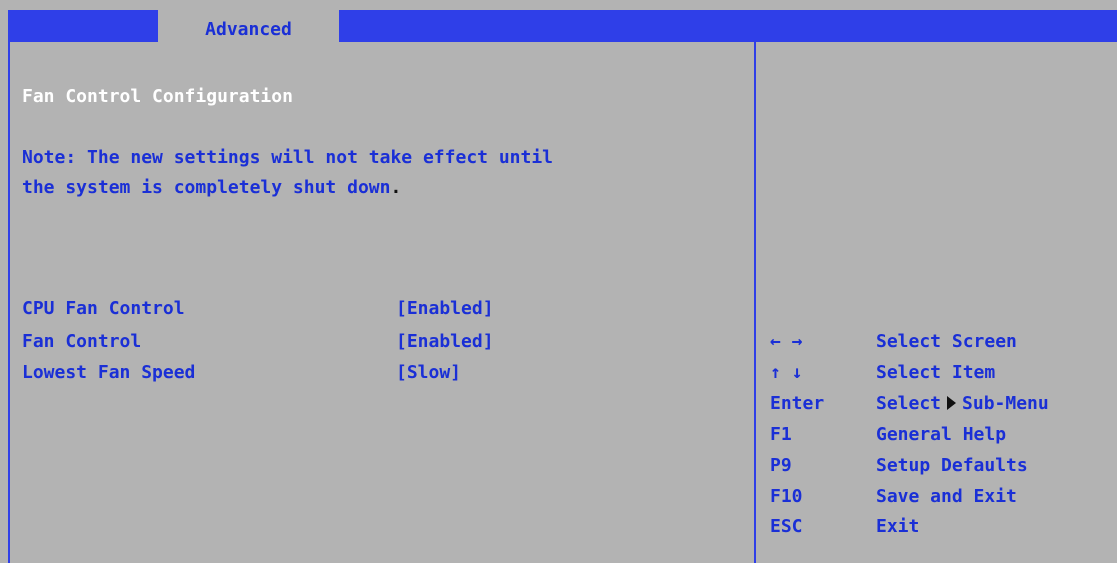  Describe the element at coordinates (946, 341) in the screenshot. I see `help-desc-select-screen: Select Screen` at that location.